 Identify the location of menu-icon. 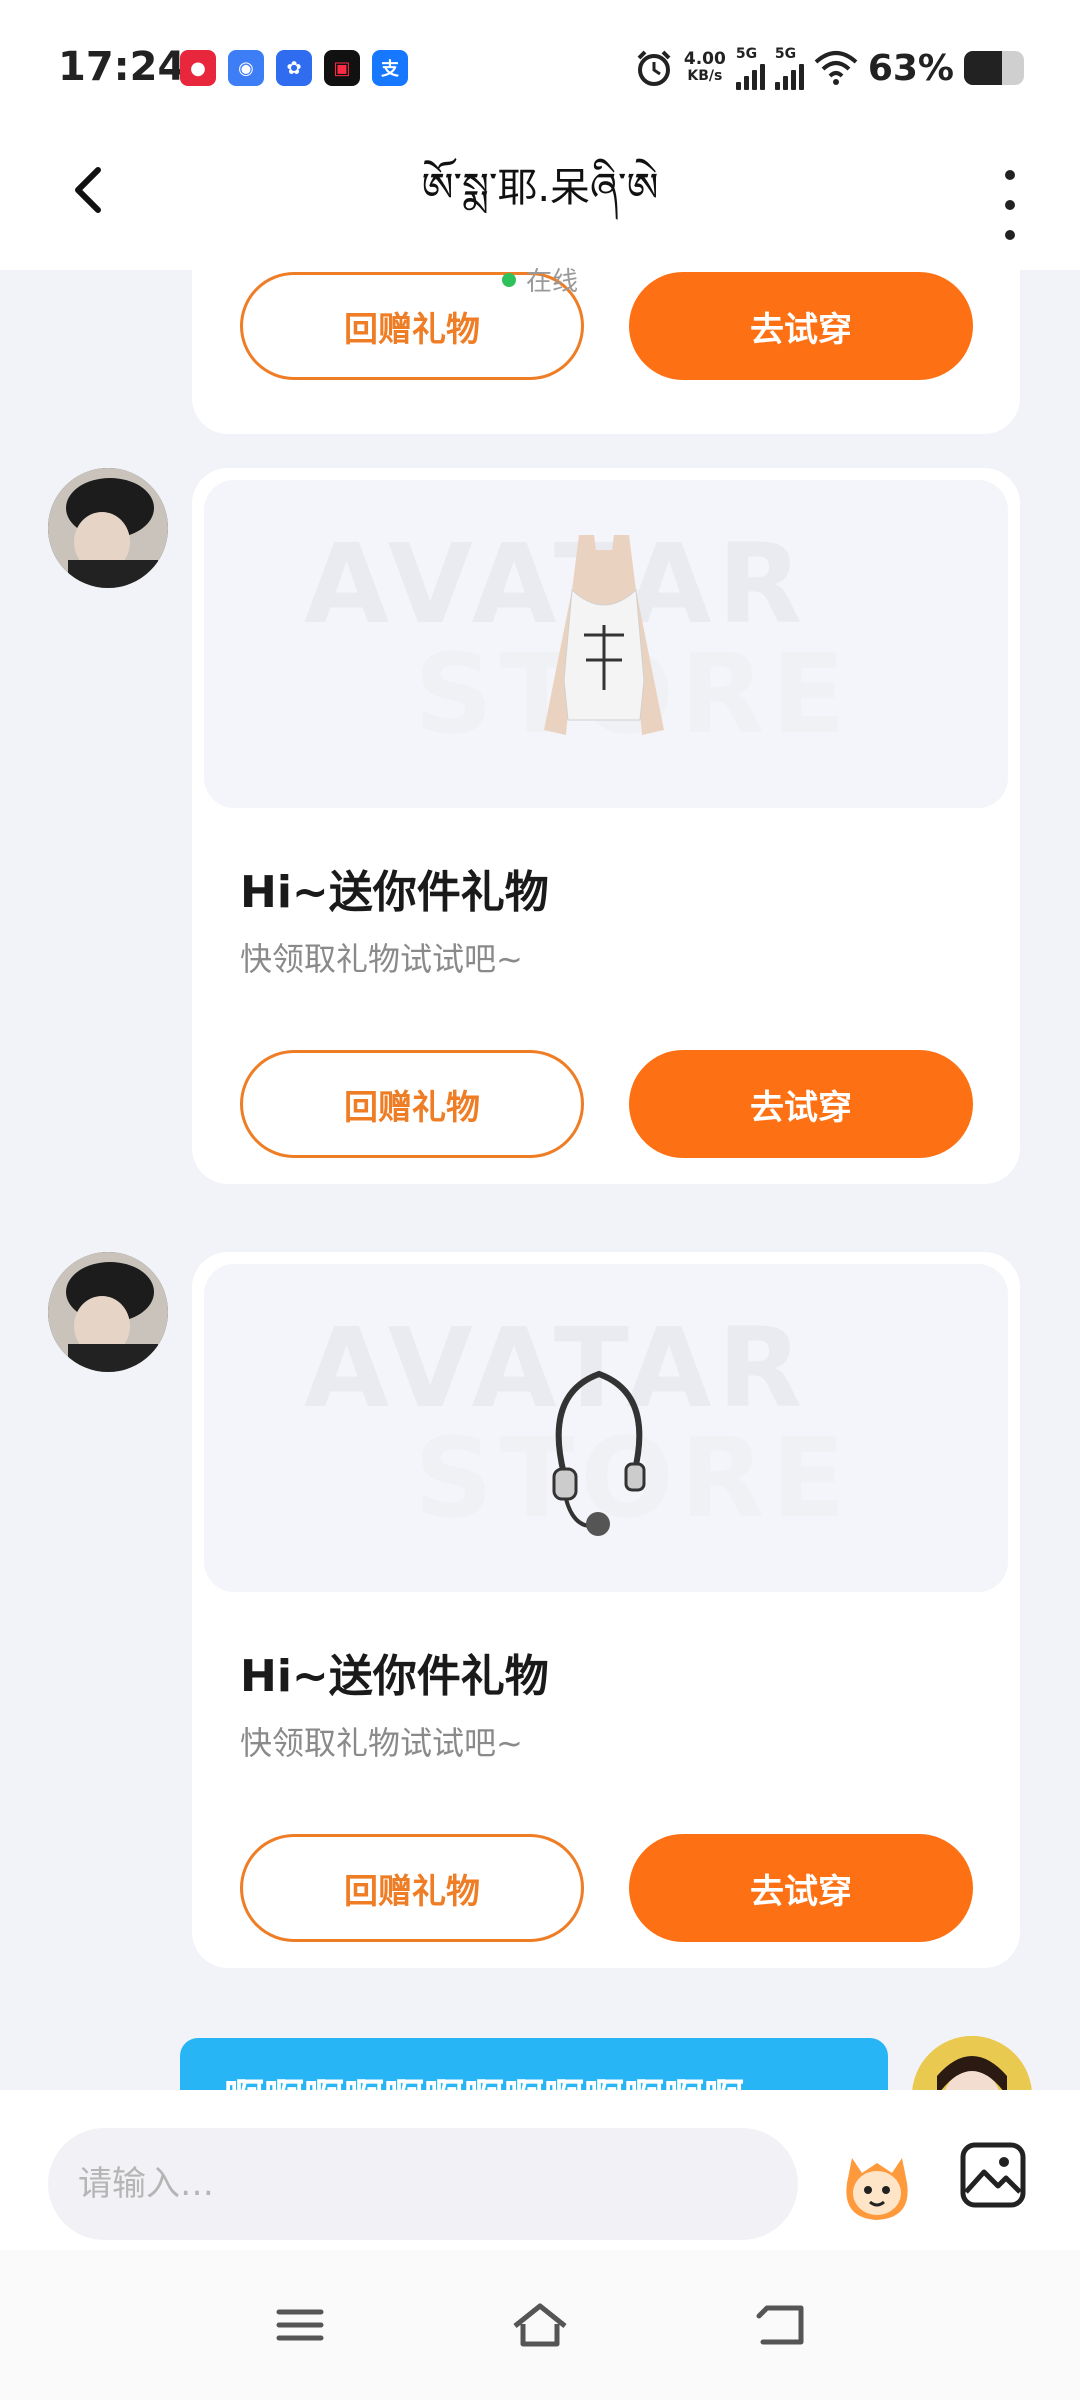
(300, 2325).